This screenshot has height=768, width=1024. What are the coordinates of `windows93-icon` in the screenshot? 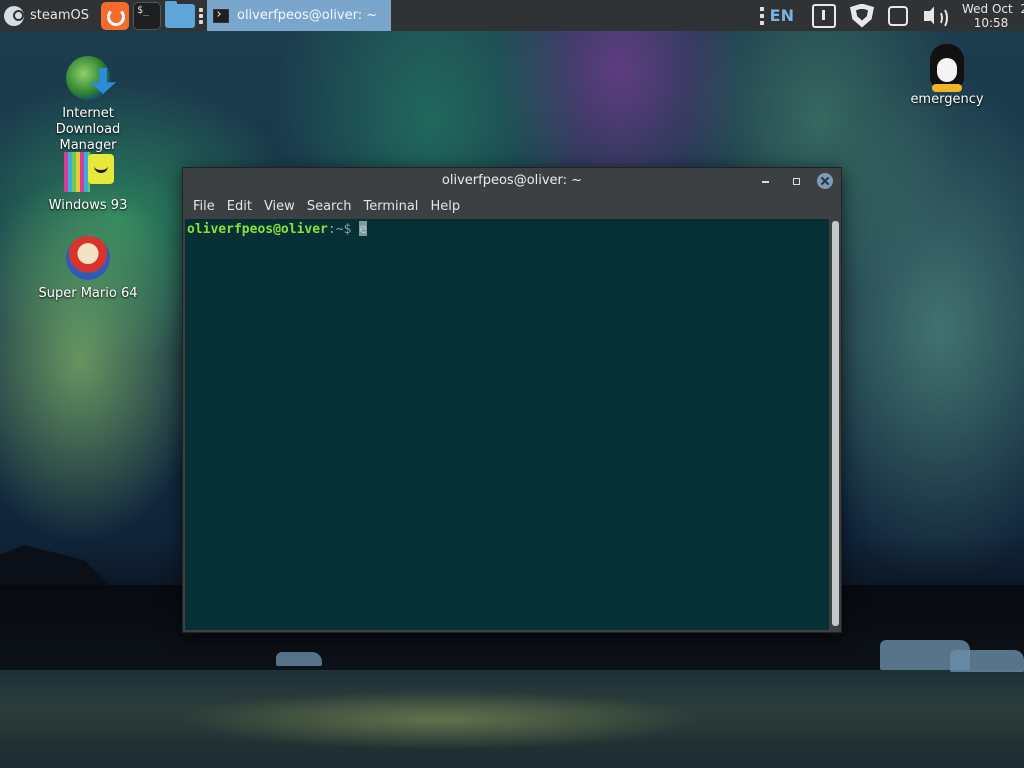 It's located at (89, 173).